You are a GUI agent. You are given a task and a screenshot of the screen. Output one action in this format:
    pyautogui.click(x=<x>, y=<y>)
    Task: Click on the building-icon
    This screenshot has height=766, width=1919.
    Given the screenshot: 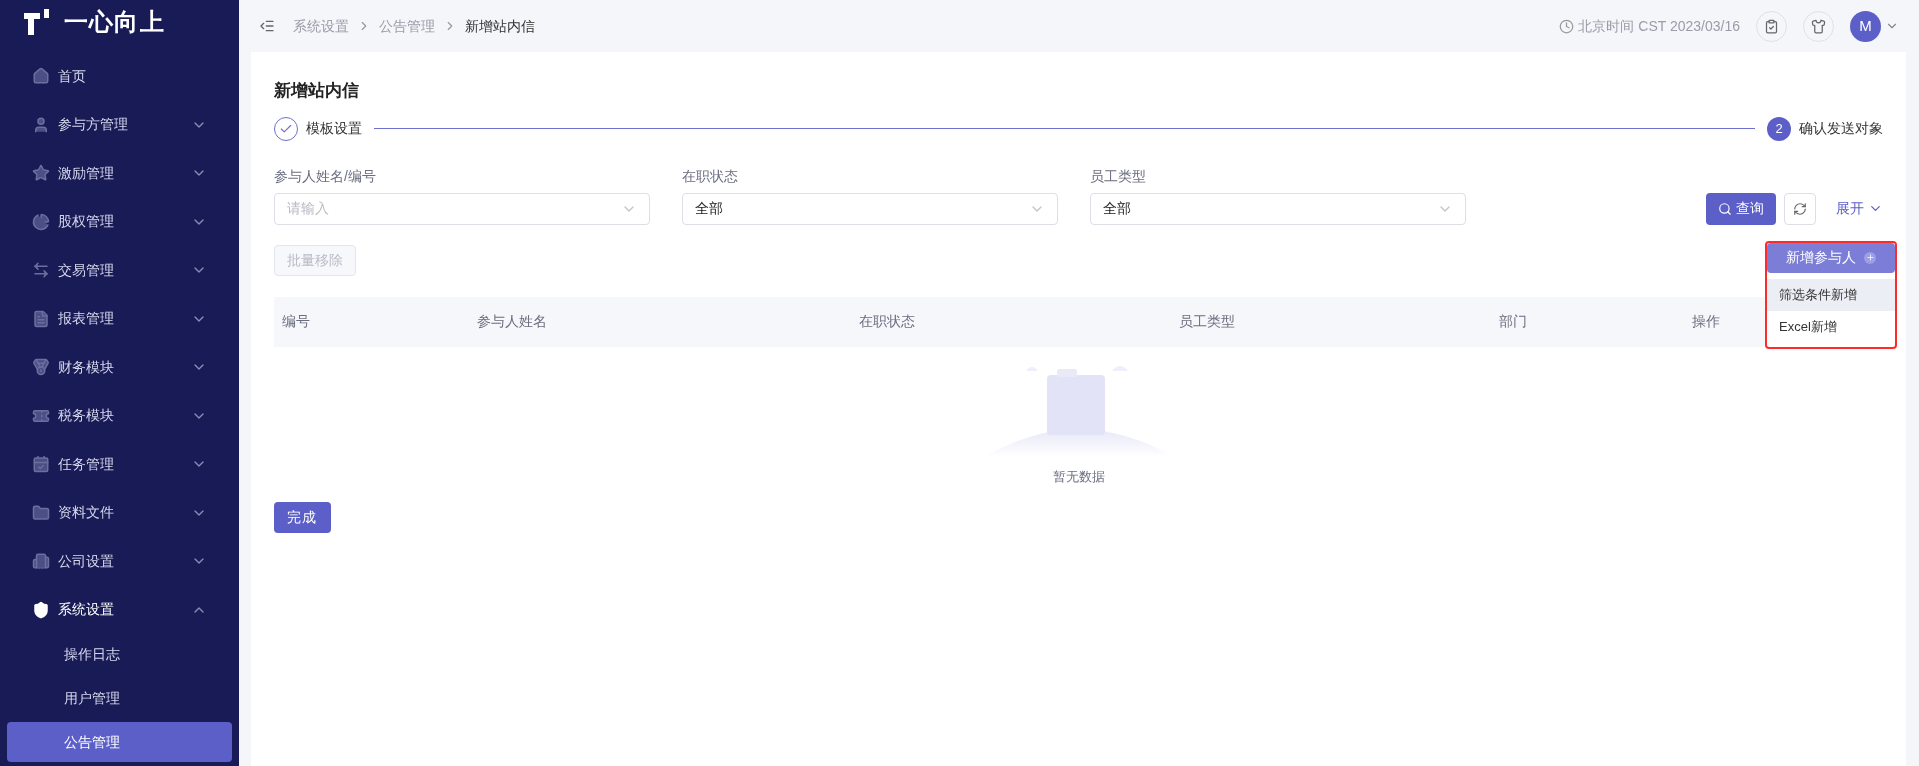 What is the action you would take?
    pyautogui.click(x=41, y=561)
    